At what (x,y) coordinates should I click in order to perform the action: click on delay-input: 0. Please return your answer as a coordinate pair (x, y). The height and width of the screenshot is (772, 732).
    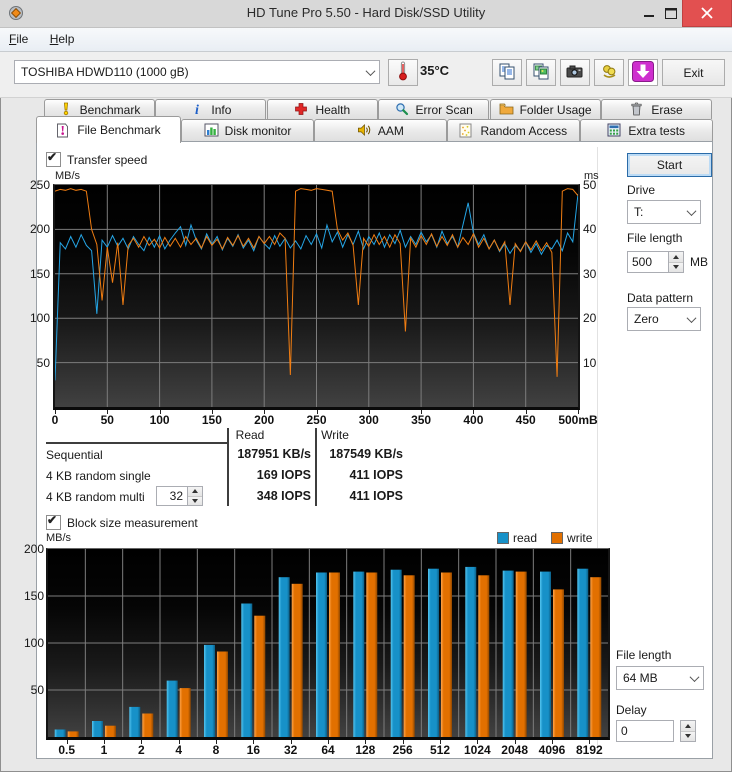
    Looking at the image, I should click on (645, 731).